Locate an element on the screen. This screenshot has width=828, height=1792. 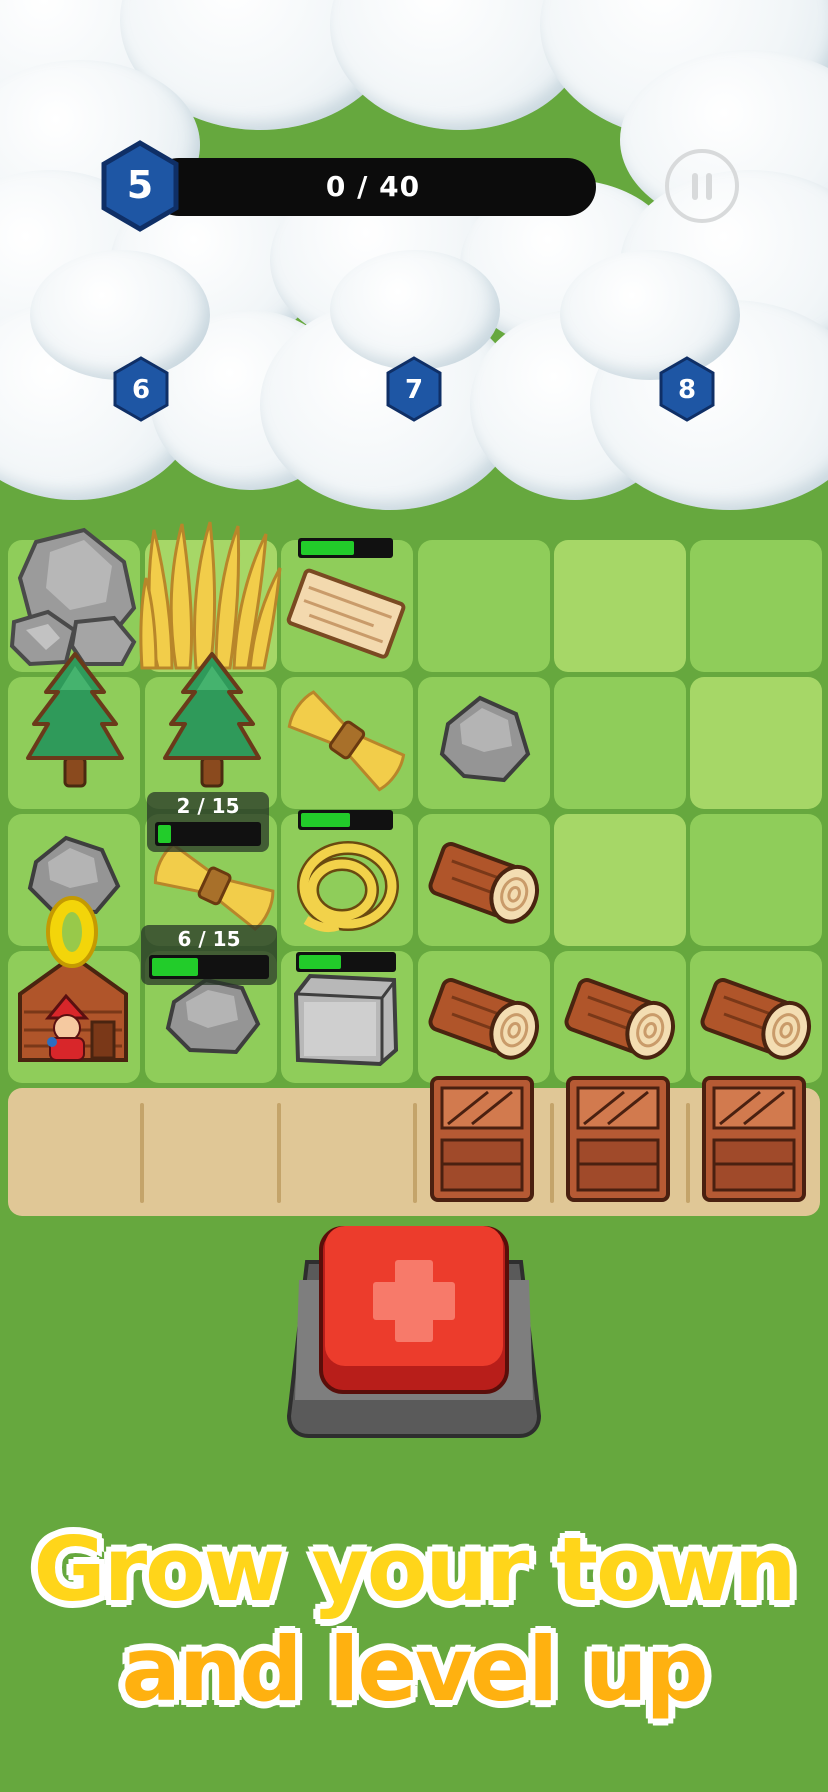
item-tray is located at coordinates (414, 1152).